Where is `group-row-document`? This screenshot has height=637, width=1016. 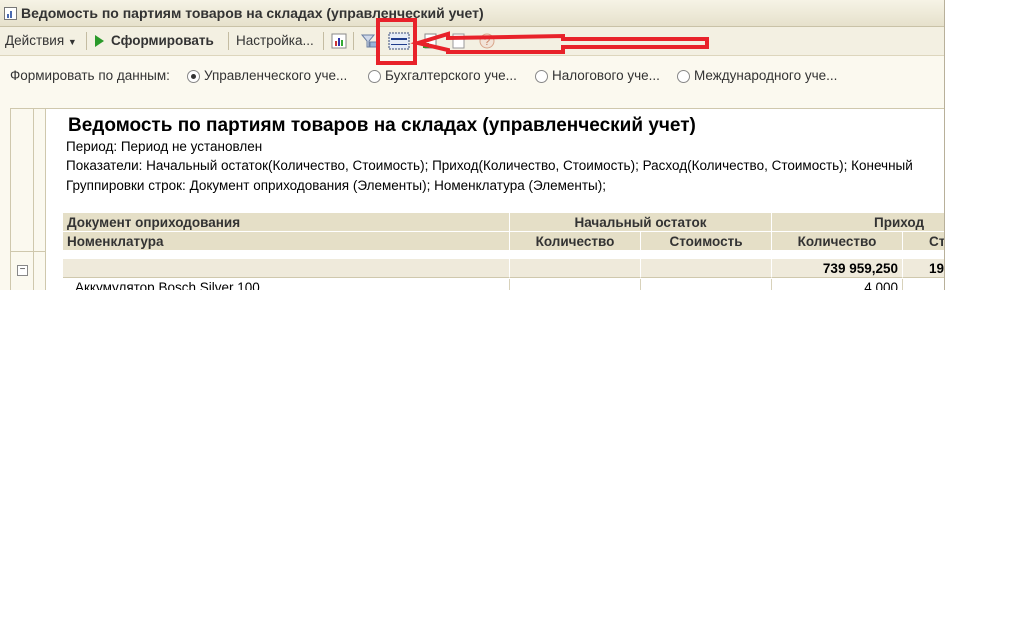 group-row-document is located at coordinates (286, 268).